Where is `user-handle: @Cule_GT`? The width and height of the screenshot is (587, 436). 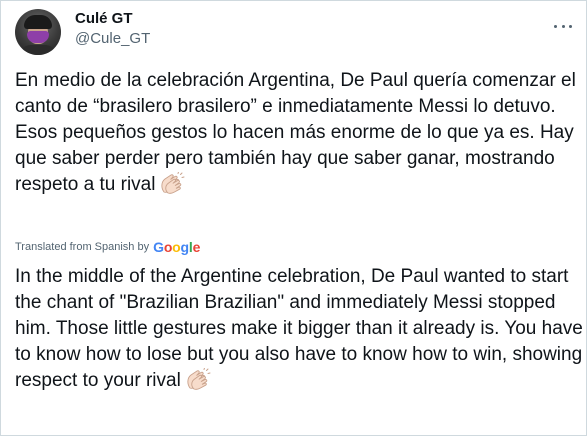 user-handle: @Cule_GT is located at coordinates (112, 38).